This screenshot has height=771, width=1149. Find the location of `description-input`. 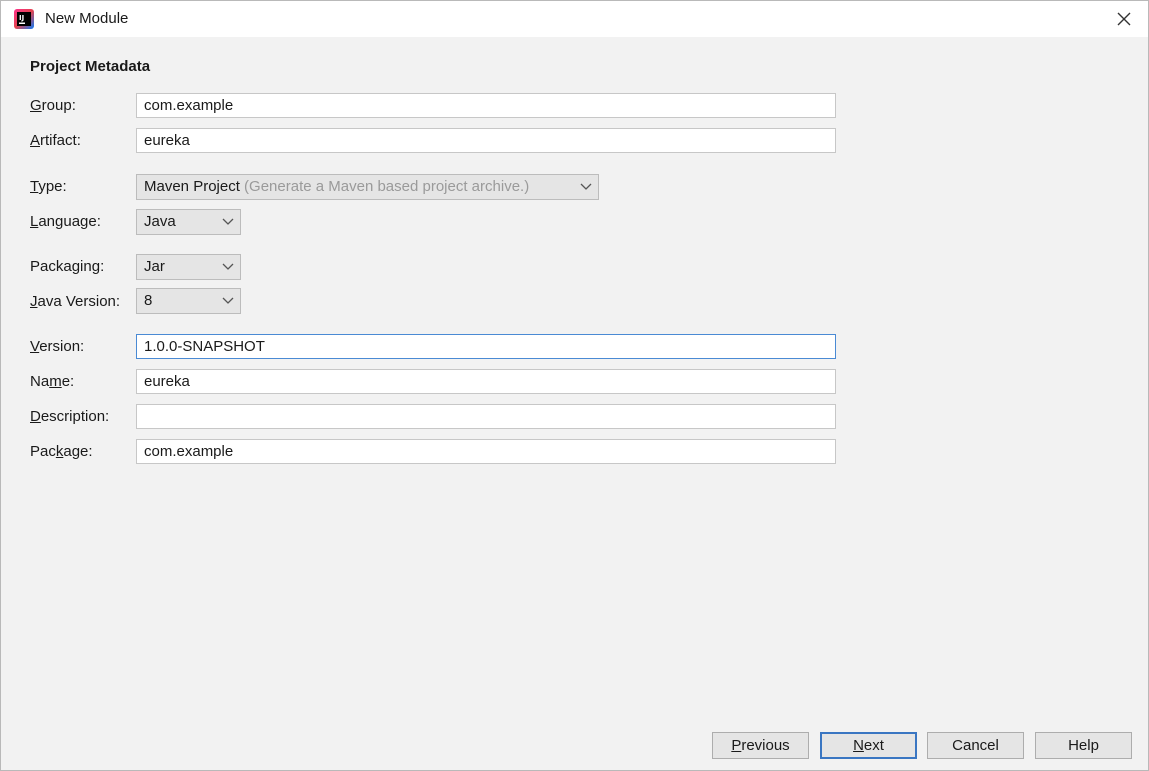

description-input is located at coordinates (486, 416).